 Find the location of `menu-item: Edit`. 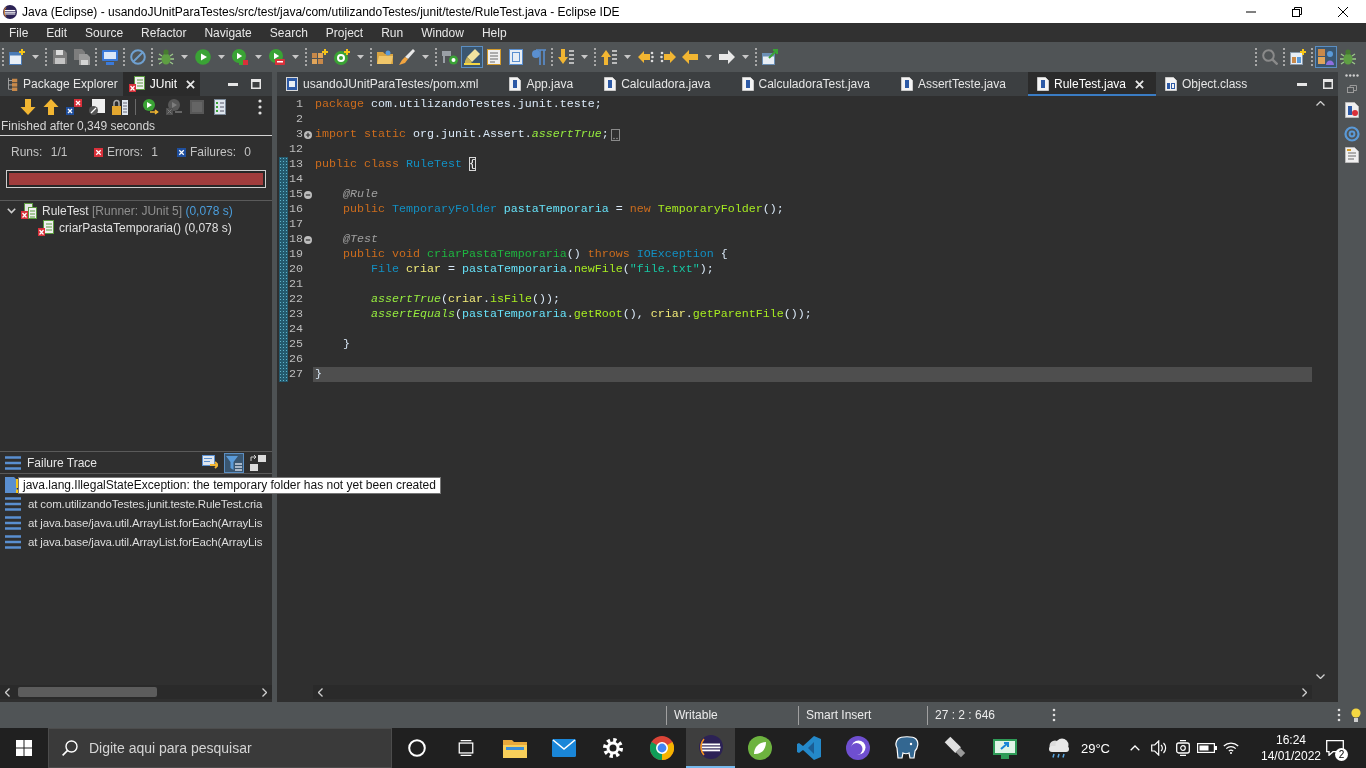

menu-item: Edit is located at coordinates (57, 32).